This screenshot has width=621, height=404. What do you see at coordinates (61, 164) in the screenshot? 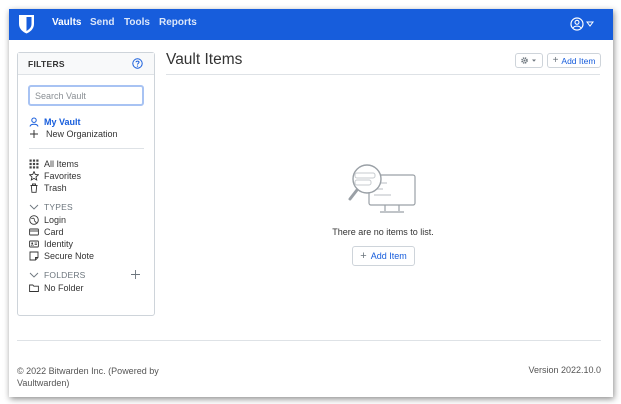
I see `all-items-label: All Items` at bounding box center [61, 164].